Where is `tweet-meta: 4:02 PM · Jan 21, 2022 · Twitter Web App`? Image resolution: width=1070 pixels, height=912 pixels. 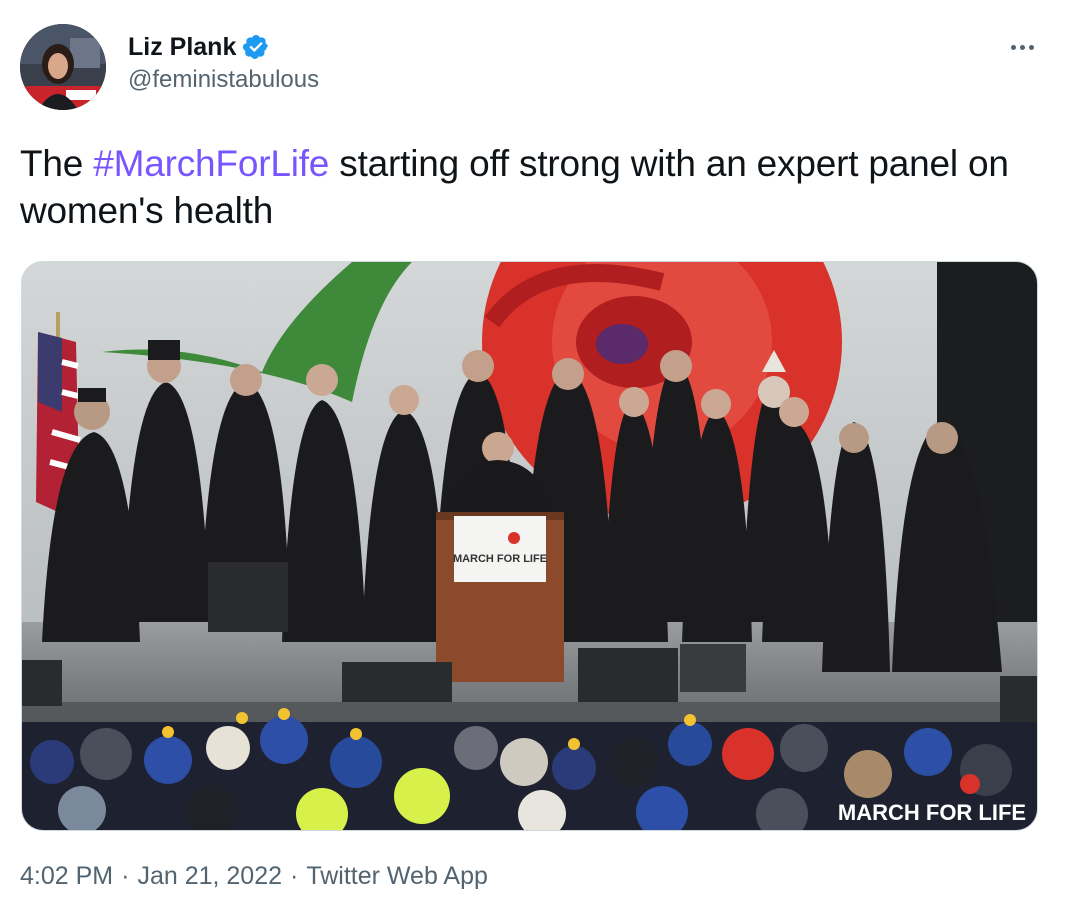
tweet-meta: 4:02 PM · Jan 21, 2022 · Twitter Web App is located at coordinates (254, 876).